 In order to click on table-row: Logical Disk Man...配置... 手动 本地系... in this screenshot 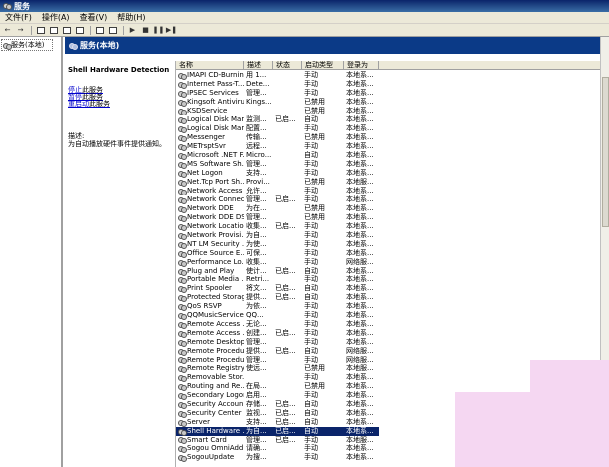, I will do `click(392, 129)`.